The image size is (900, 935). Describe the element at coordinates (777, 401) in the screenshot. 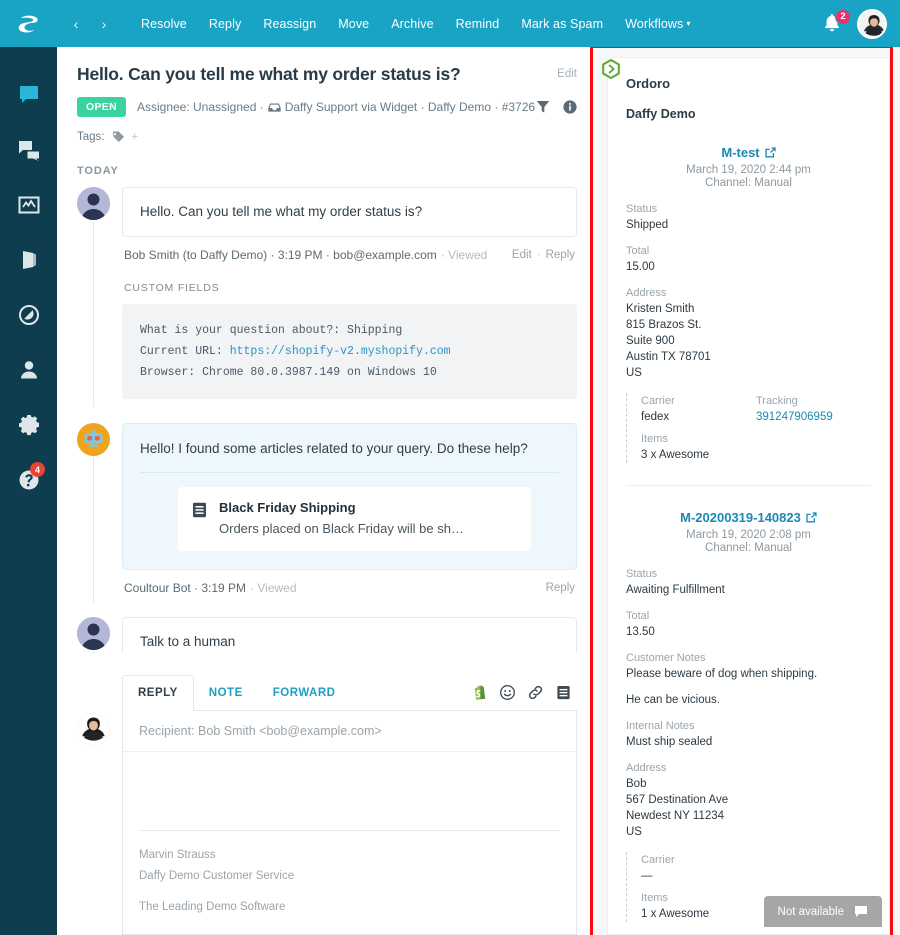

I see `tracking-label: Tracking` at that location.